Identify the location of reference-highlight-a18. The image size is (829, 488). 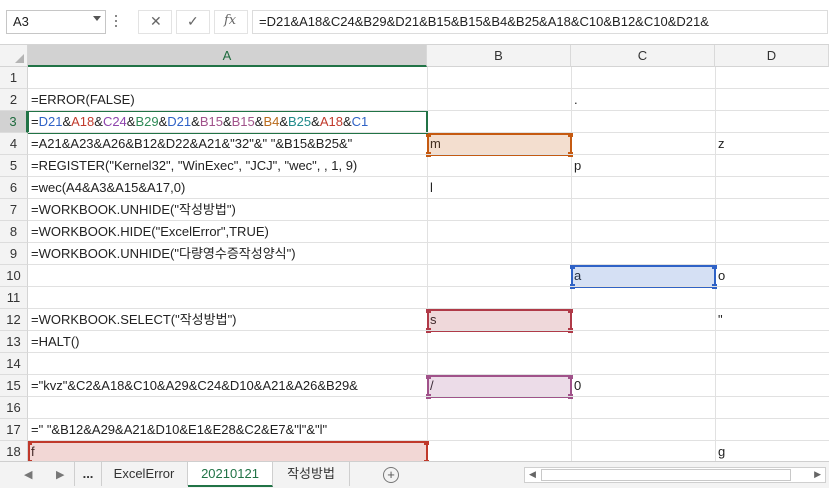
(228, 450).